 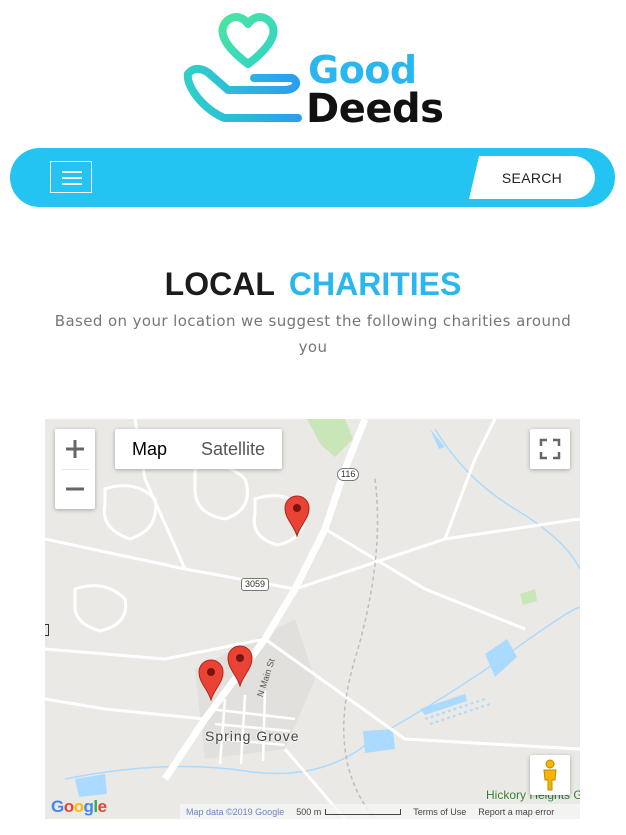 I want to click on fullscreen-button, so click(x=550, y=449).